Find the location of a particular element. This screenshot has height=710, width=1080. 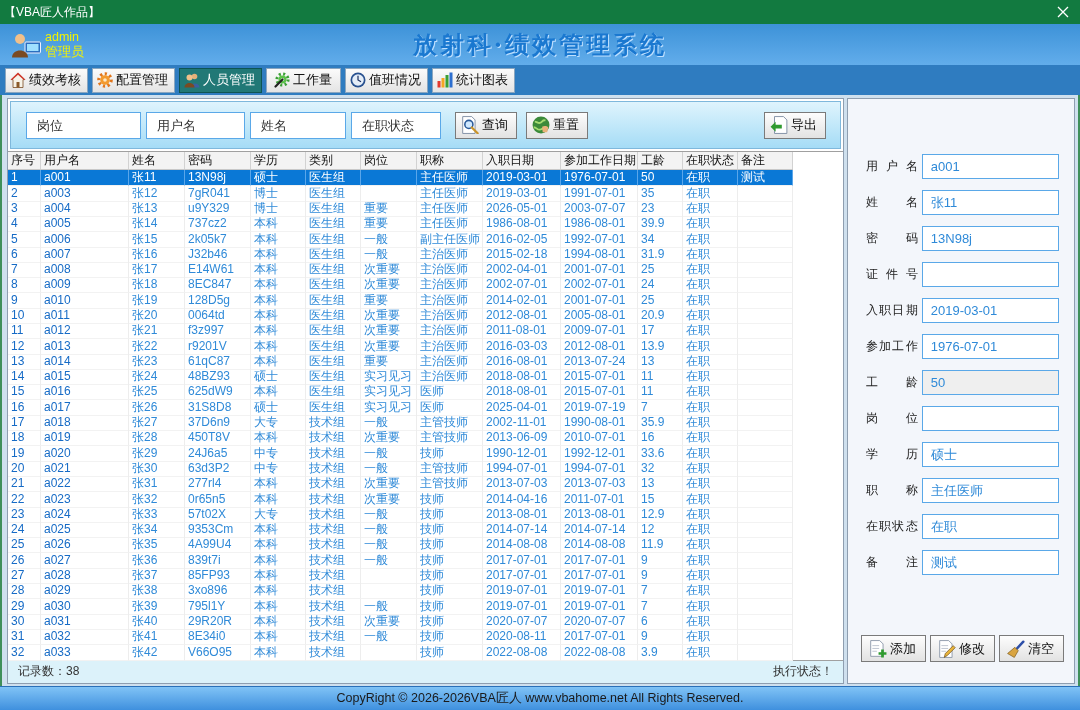

search-field: 用户名 is located at coordinates (195, 125).